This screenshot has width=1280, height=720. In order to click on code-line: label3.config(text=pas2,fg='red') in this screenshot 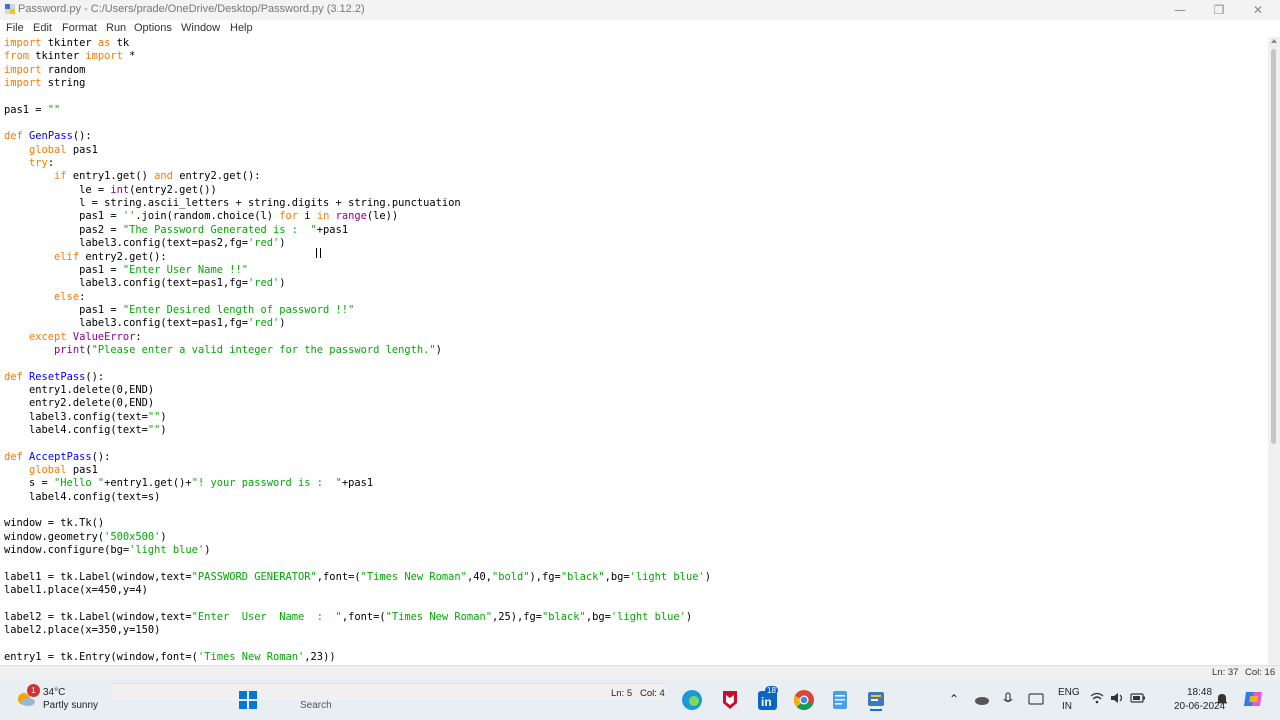, I will do `click(357, 243)`.